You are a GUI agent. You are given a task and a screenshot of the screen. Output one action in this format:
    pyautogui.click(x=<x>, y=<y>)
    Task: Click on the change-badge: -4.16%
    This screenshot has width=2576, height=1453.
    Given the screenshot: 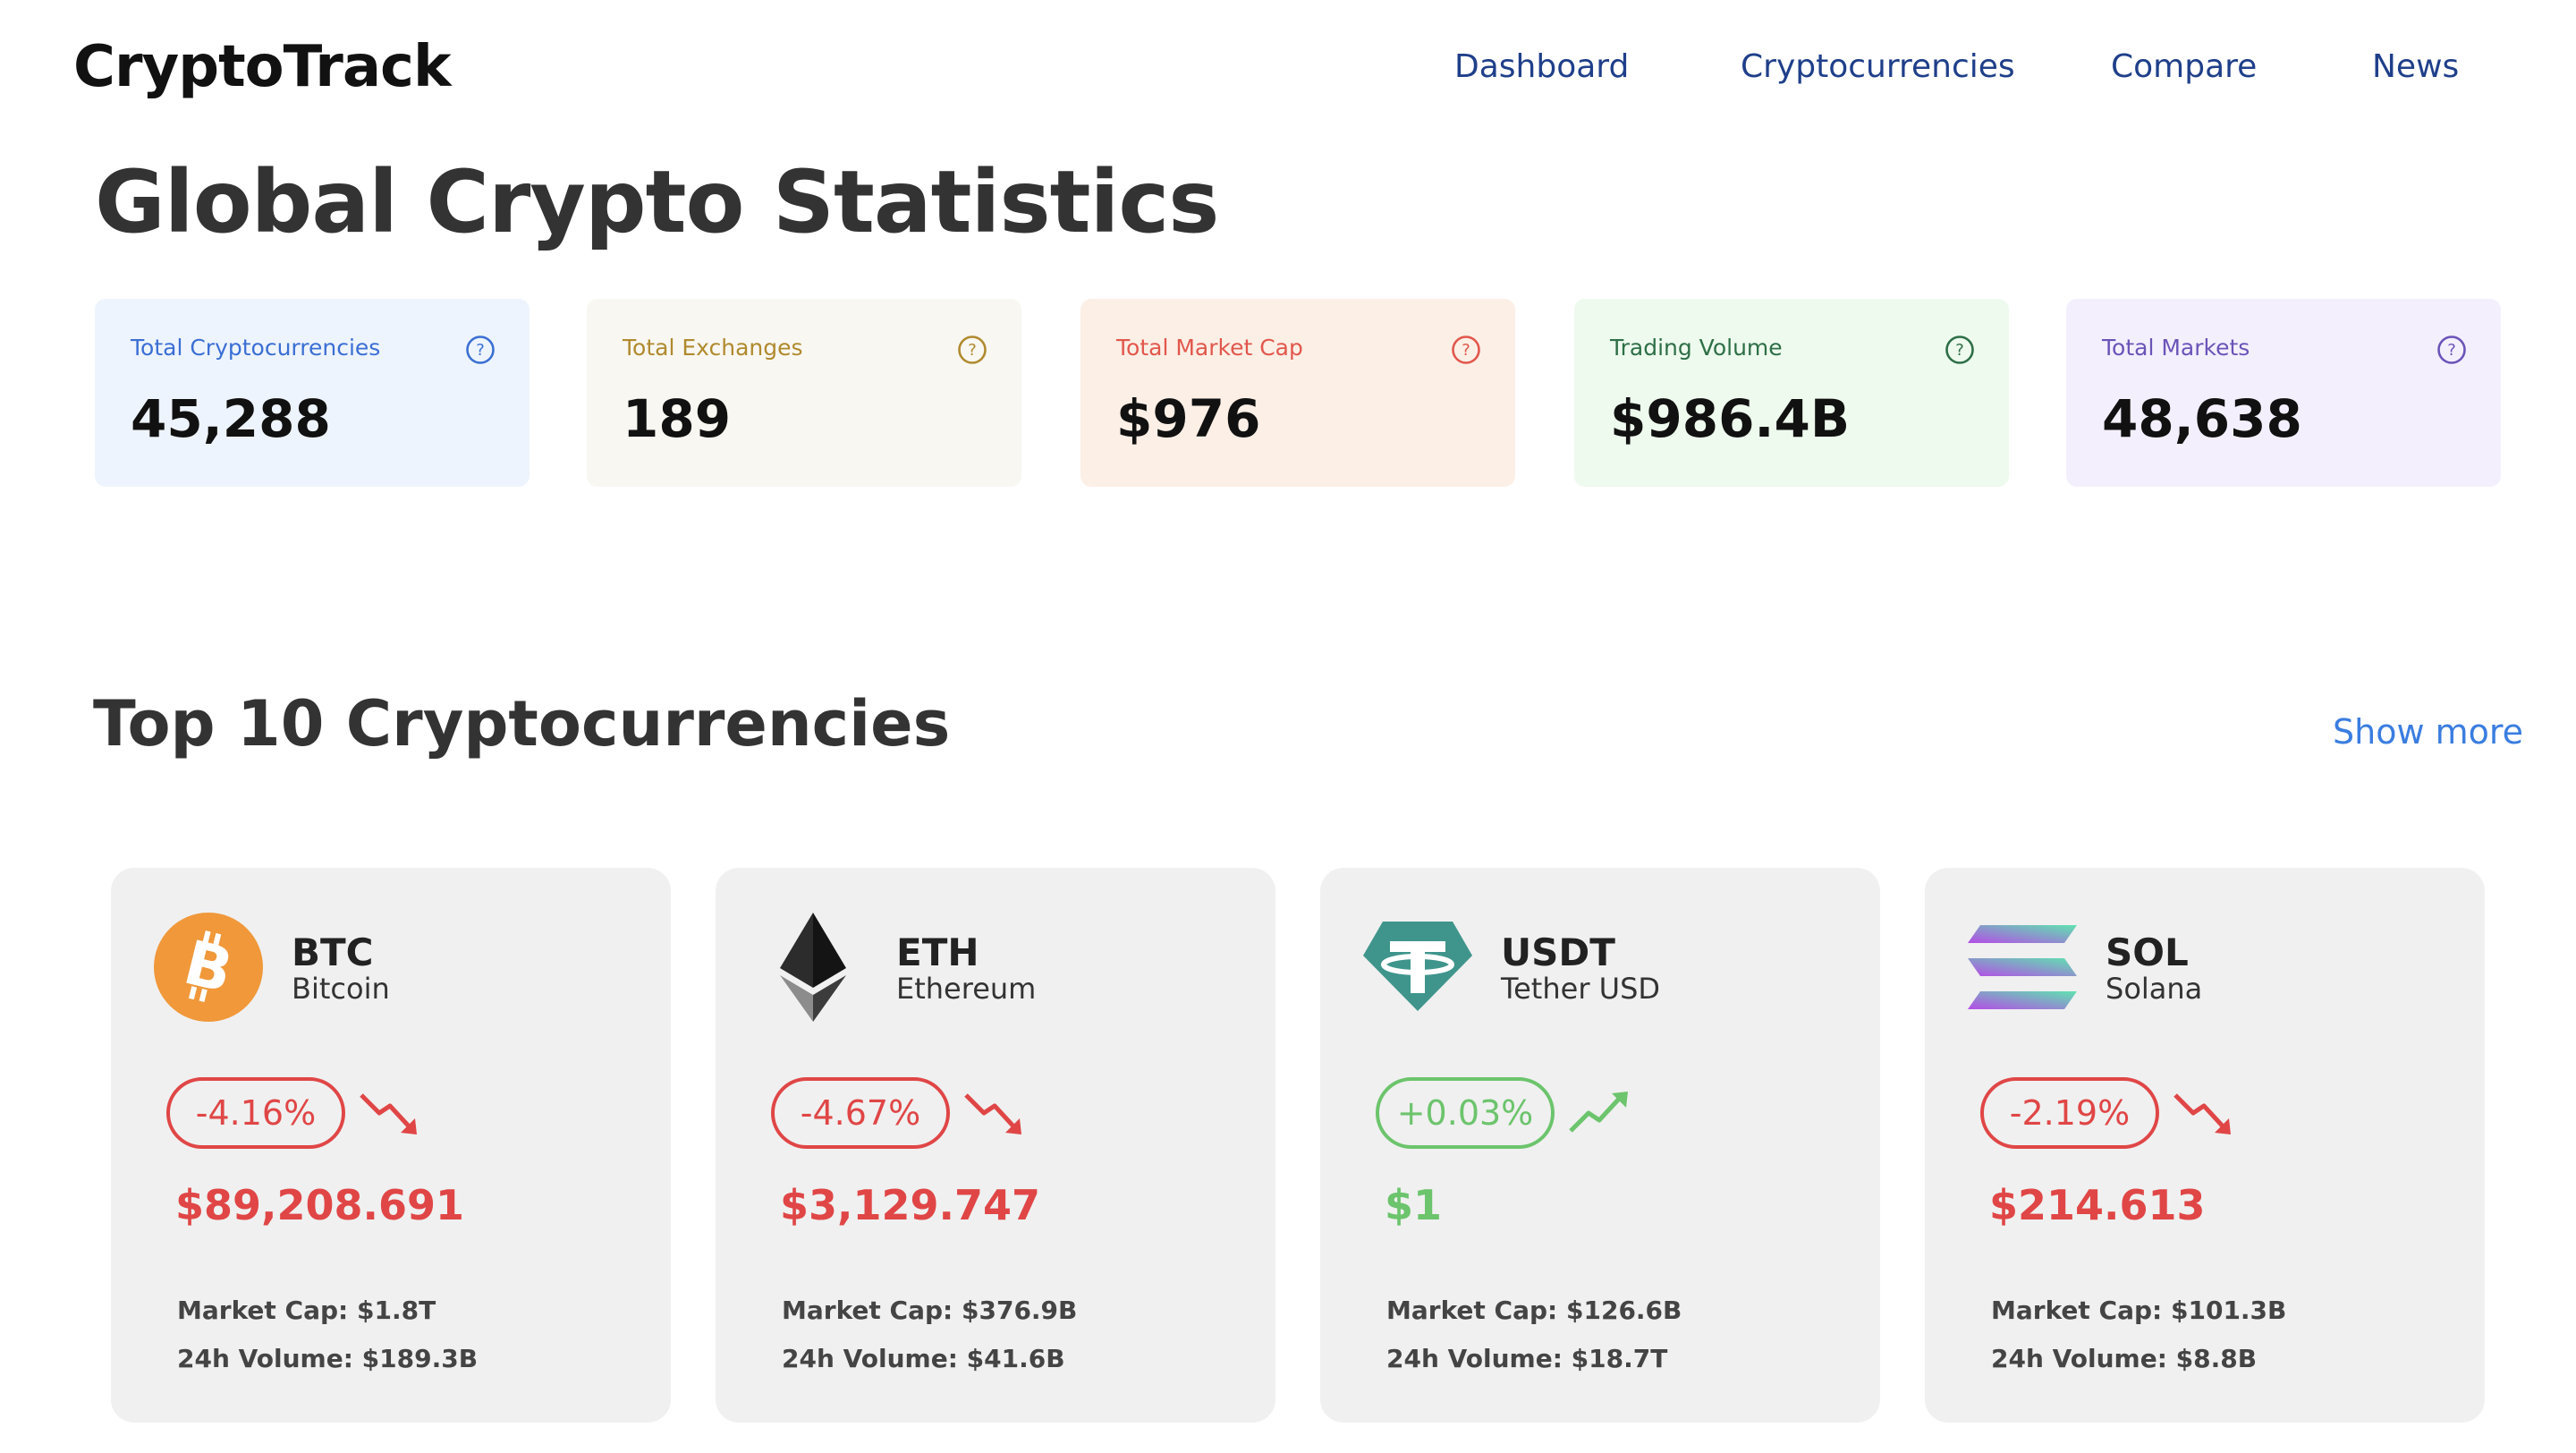 What is the action you would take?
    pyautogui.click(x=255, y=1113)
    